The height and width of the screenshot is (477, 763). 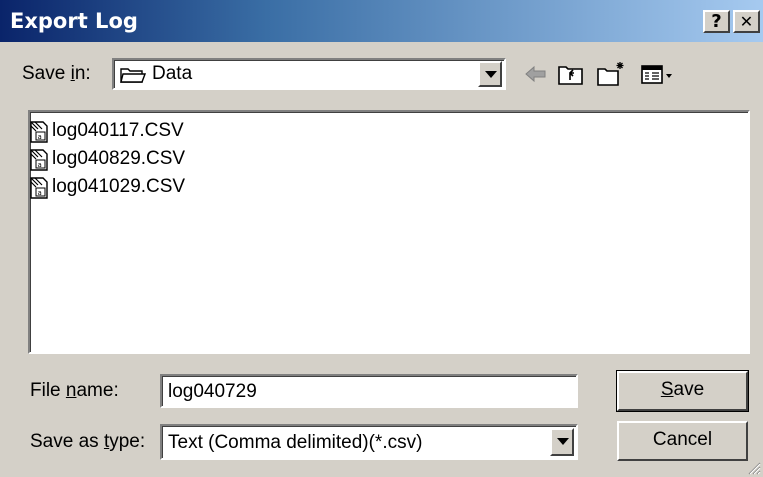 I want to click on resize-grip-icon, so click(x=754, y=468).